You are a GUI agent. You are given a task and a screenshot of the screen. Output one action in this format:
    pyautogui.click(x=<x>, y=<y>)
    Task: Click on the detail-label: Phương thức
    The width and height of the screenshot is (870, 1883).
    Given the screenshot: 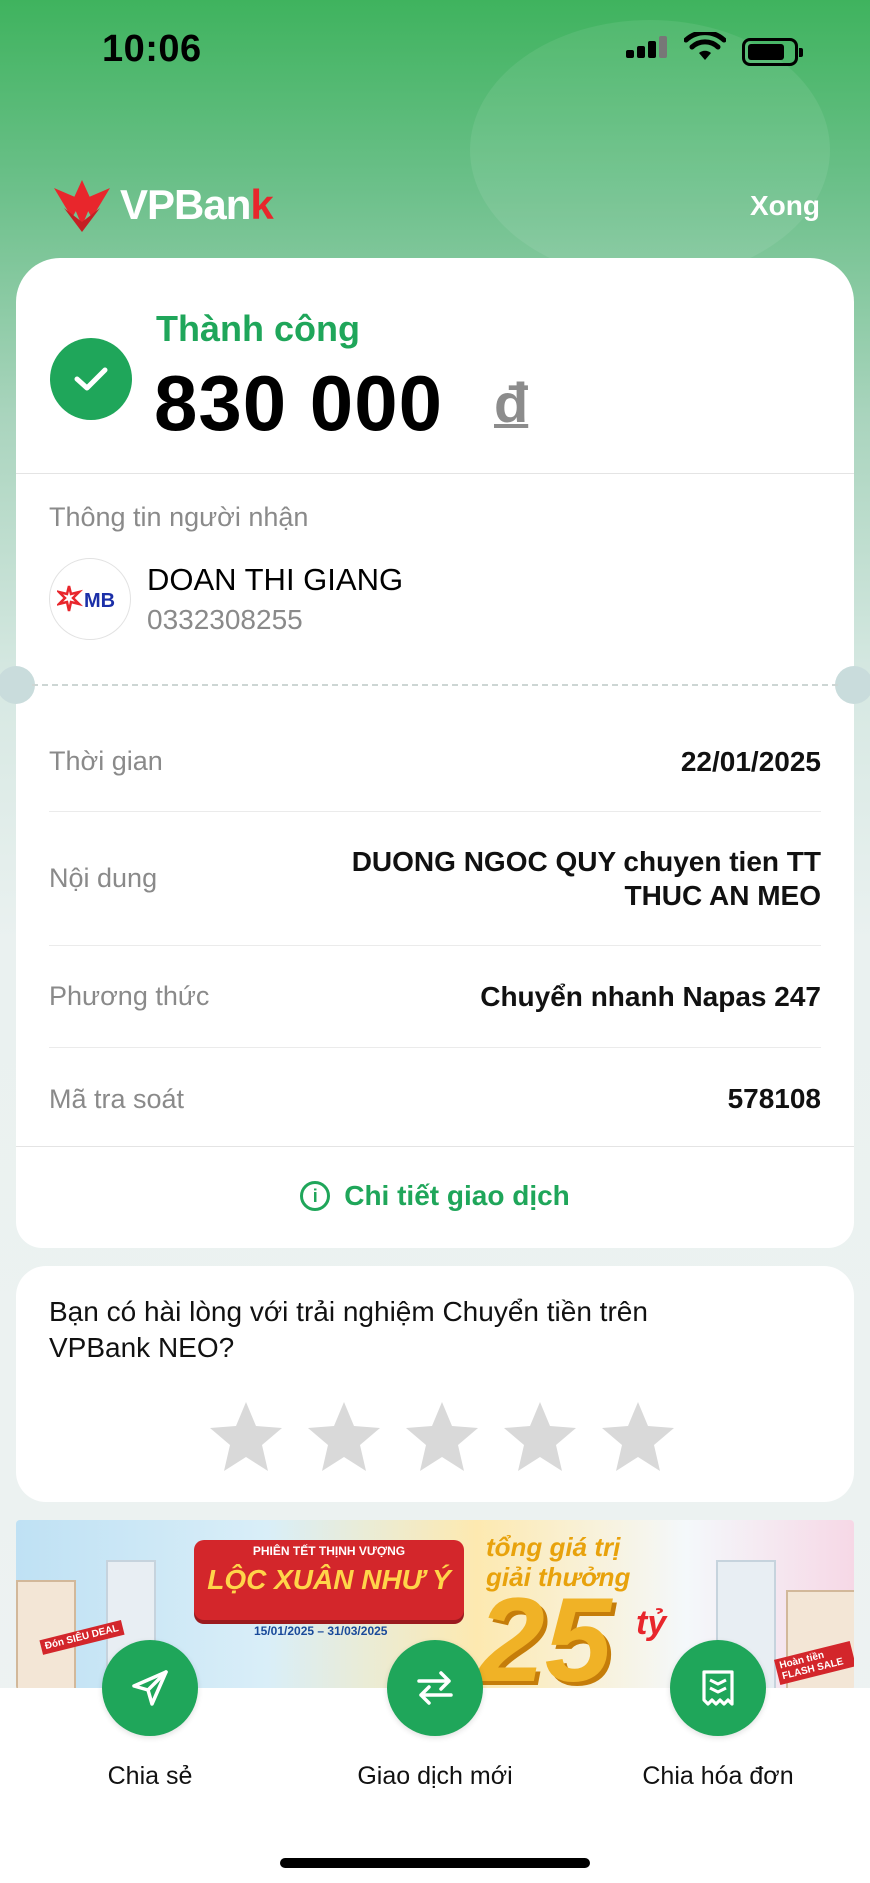 What is the action you would take?
    pyautogui.click(x=129, y=996)
    